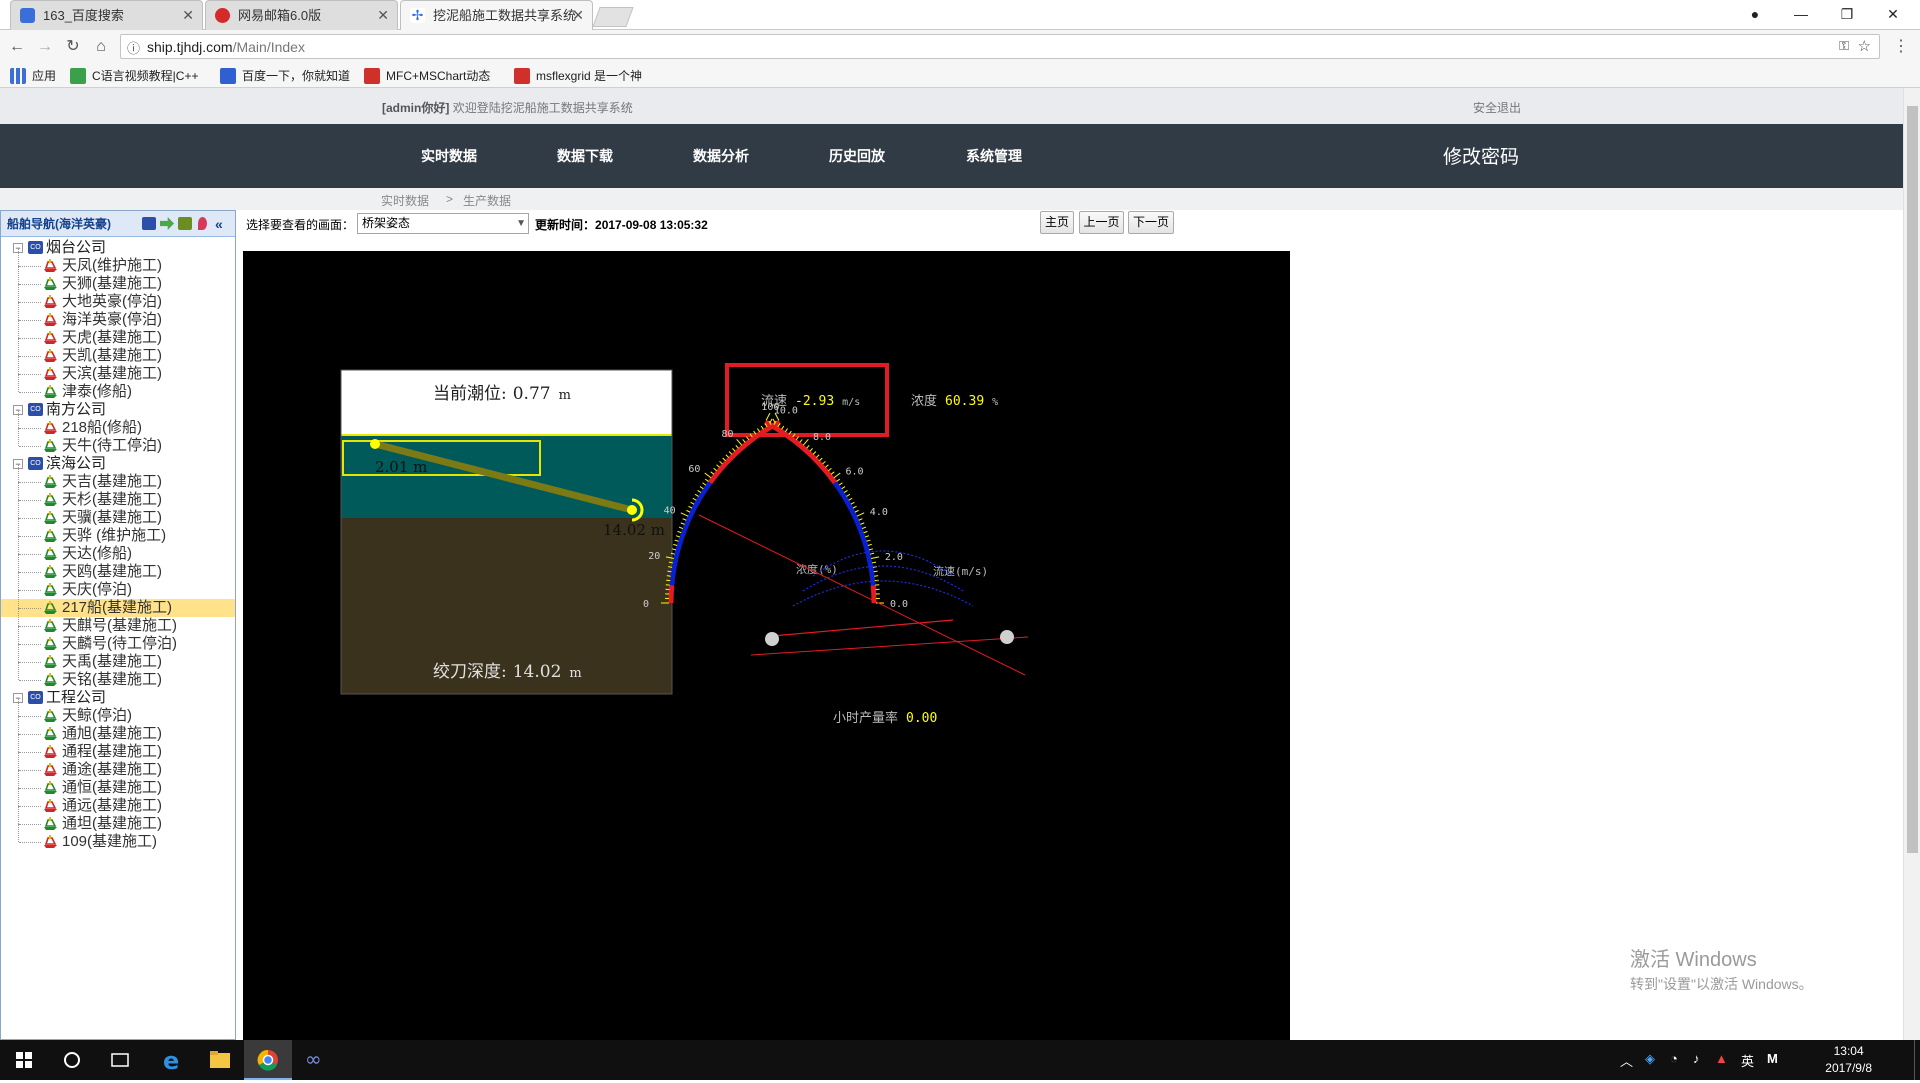  What do you see at coordinates (118, 482) in the screenshot?
I see `tree-item: 天吉(基建施工)` at bounding box center [118, 482].